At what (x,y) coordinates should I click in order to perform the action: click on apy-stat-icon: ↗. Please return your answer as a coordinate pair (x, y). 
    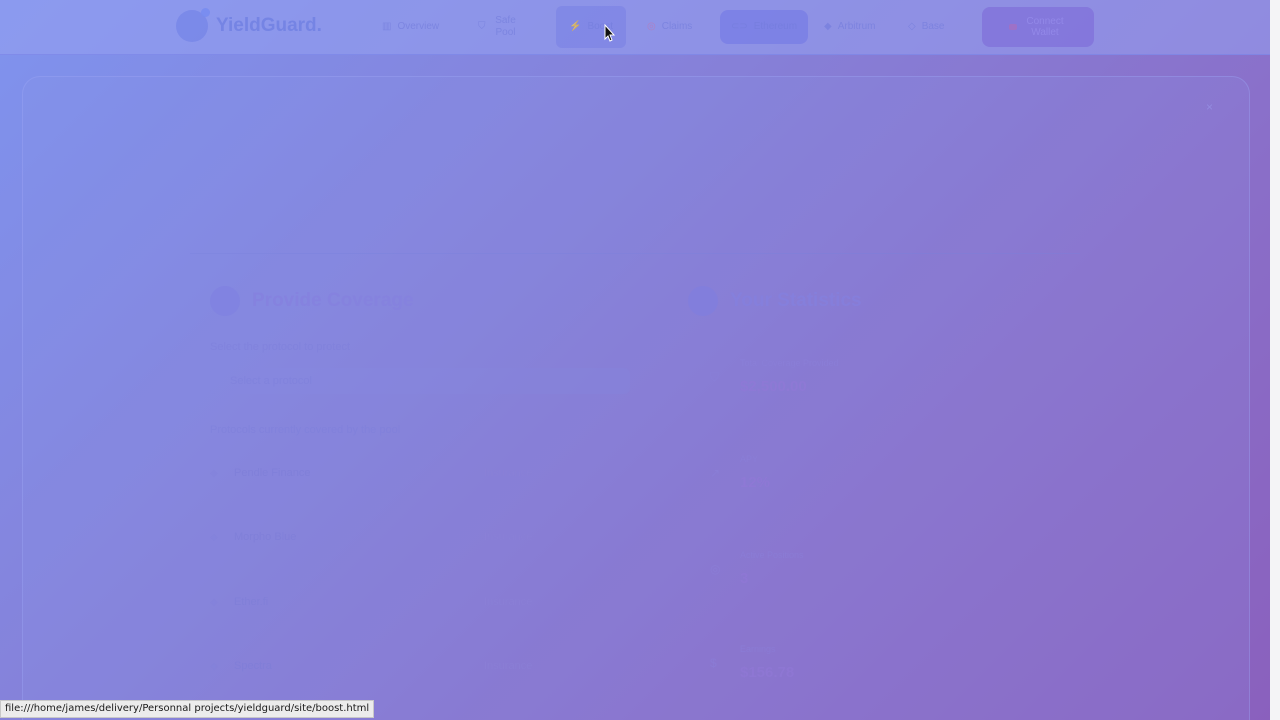
    Looking at the image, I should click on (715, 473).